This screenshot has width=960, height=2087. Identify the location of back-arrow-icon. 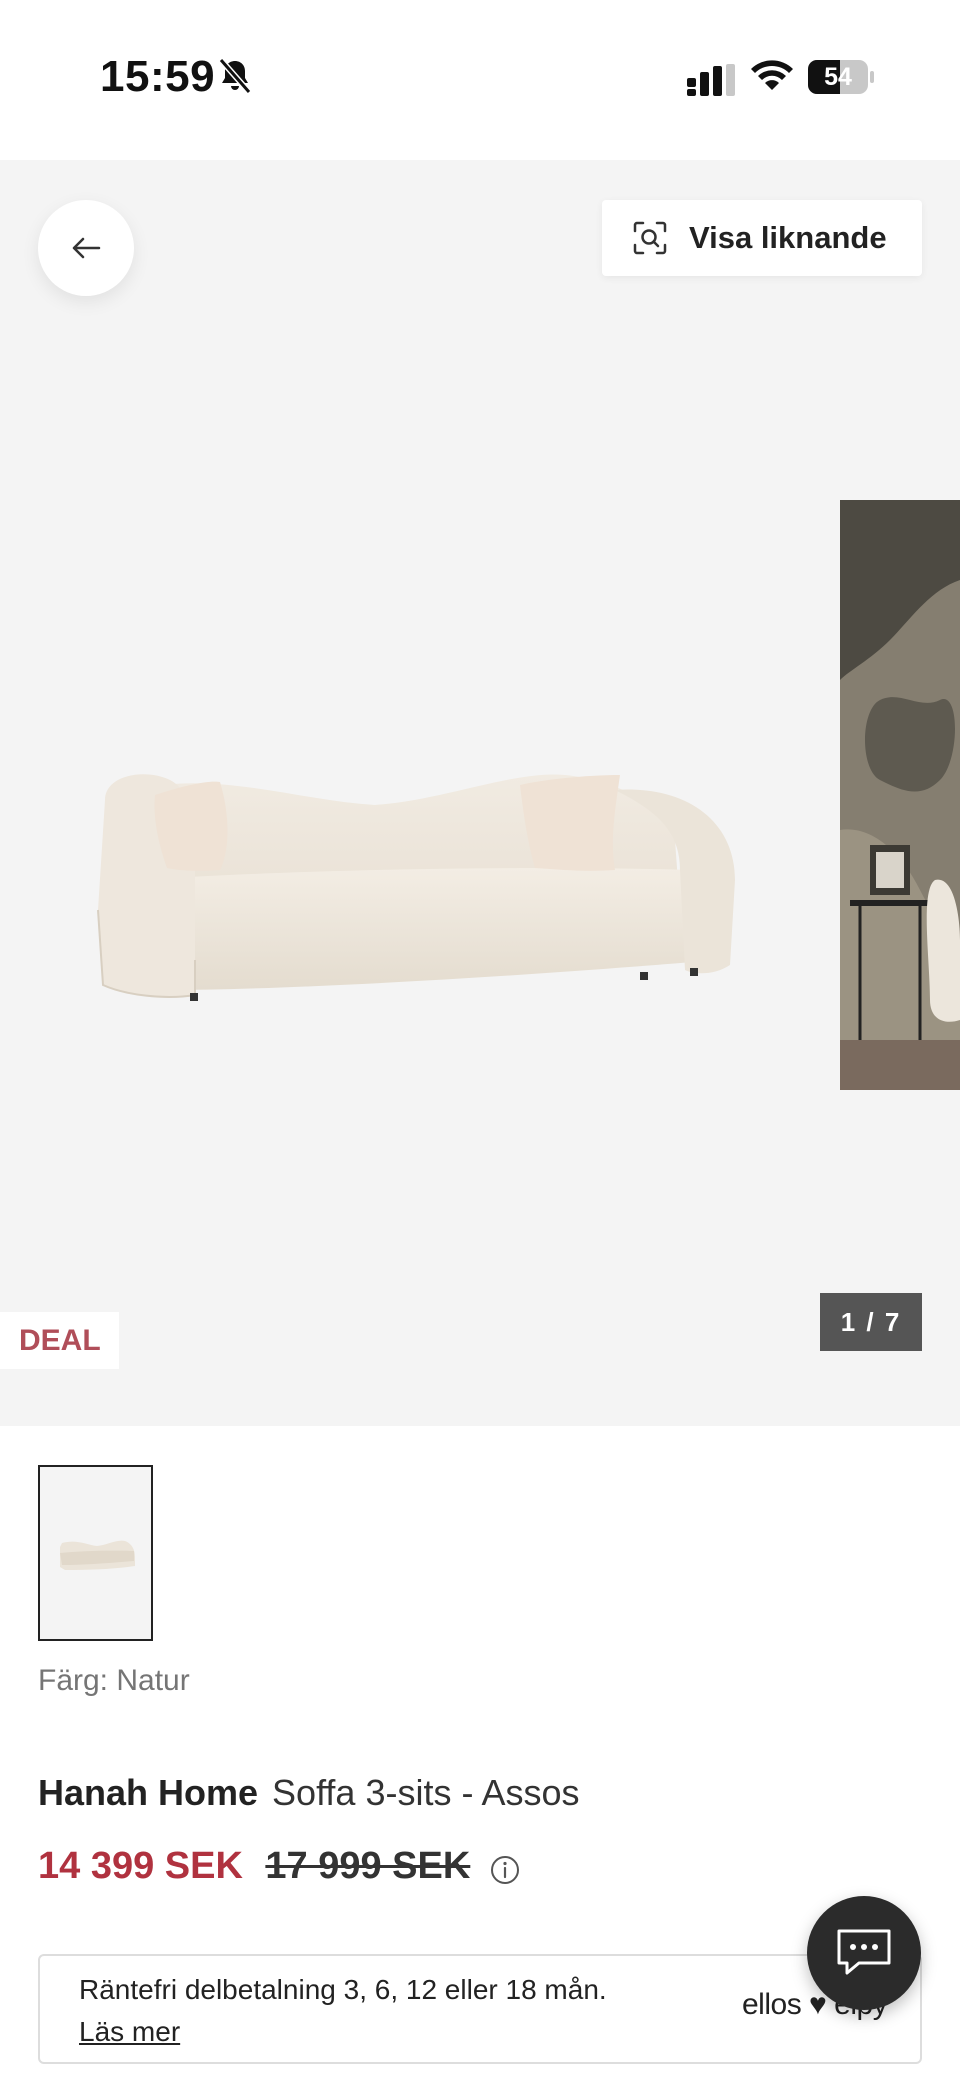
(86, 248).